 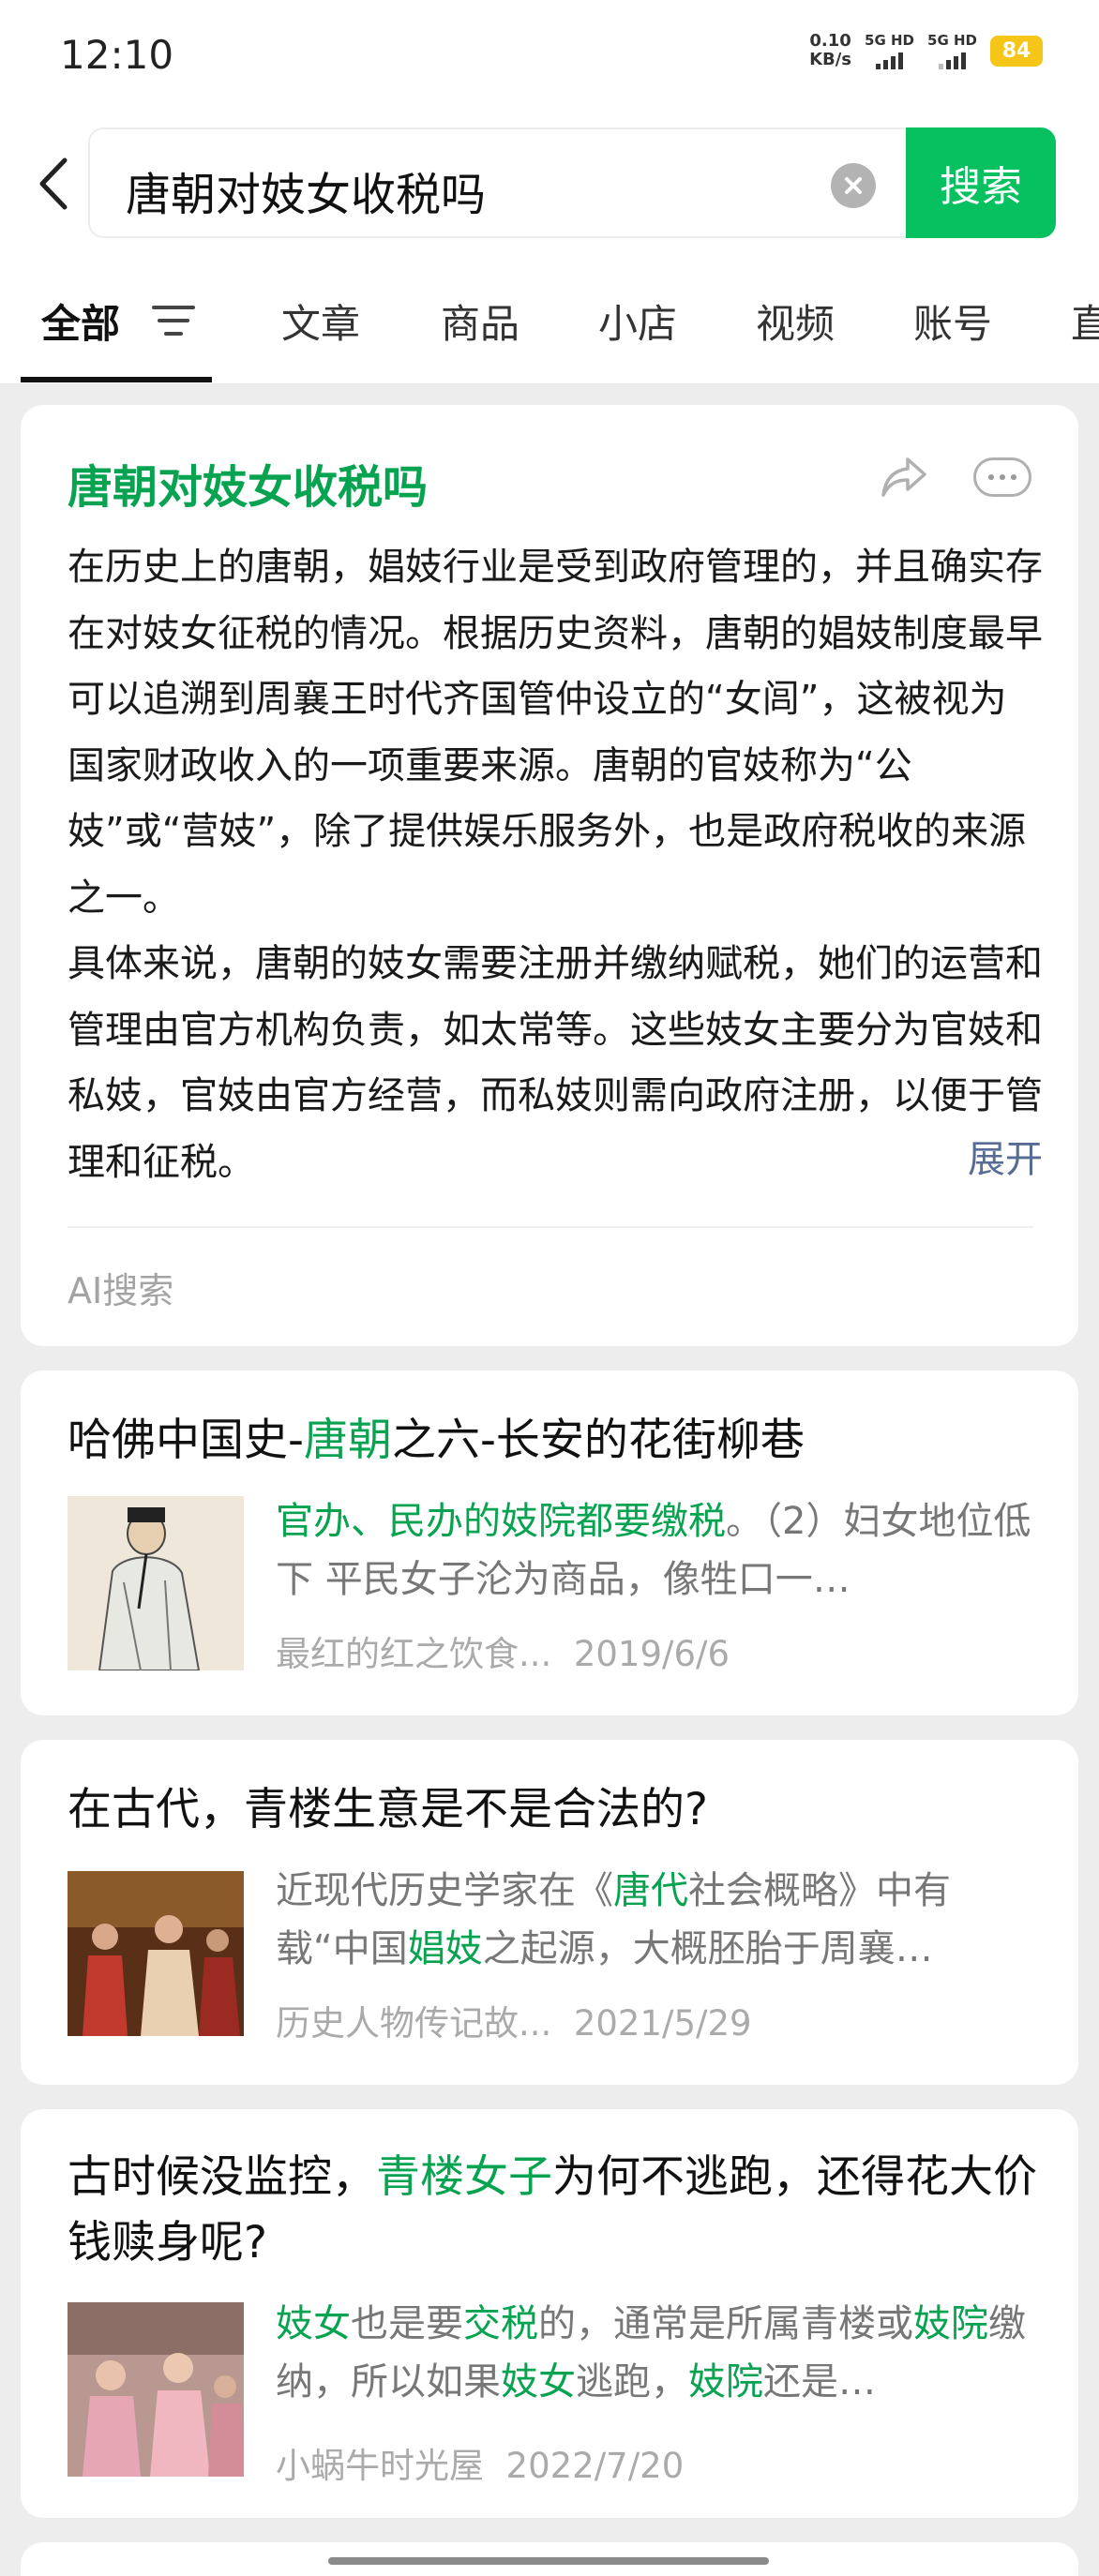 What do you see at coordinates (549, 323) in the screenshot?
I see `tab-bar: 全部 文章 商品 小店 视频 账号 直` at bounding box center [549, 323].